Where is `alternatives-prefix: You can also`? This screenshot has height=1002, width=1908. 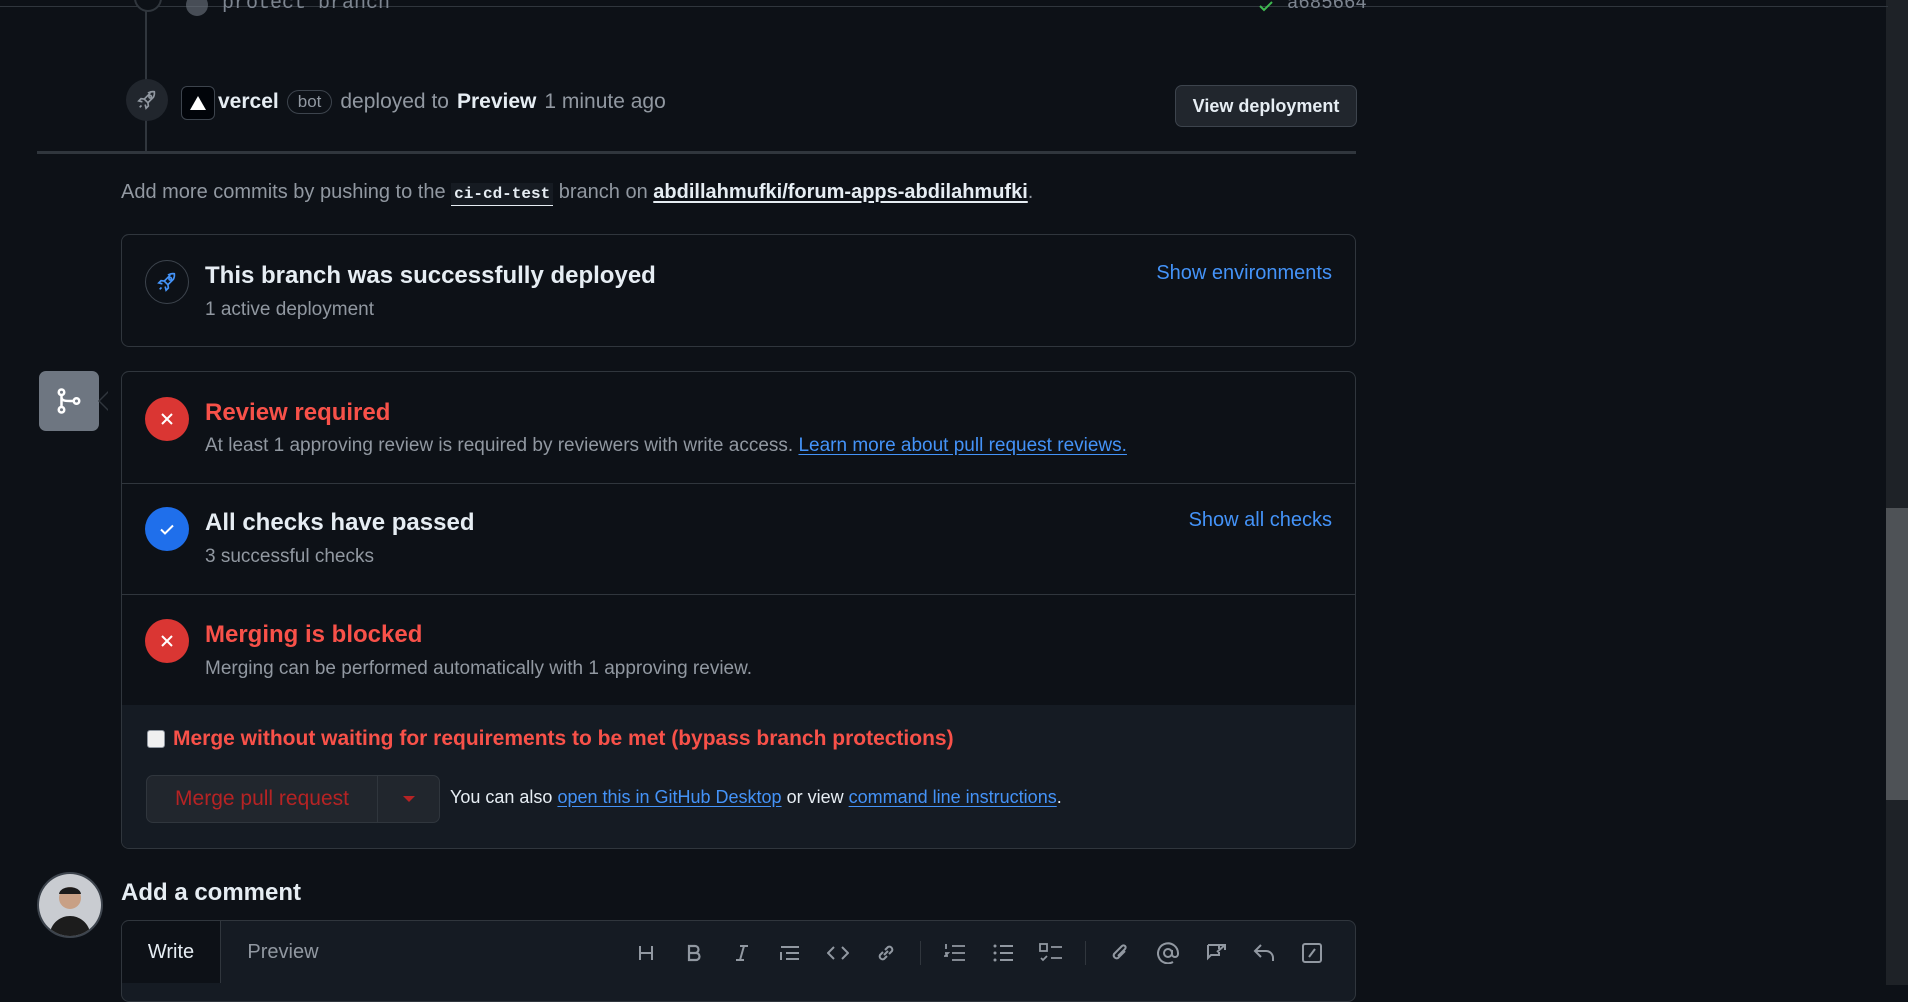
alternatives-prefix: You can also is located at coordinates (501, 797).